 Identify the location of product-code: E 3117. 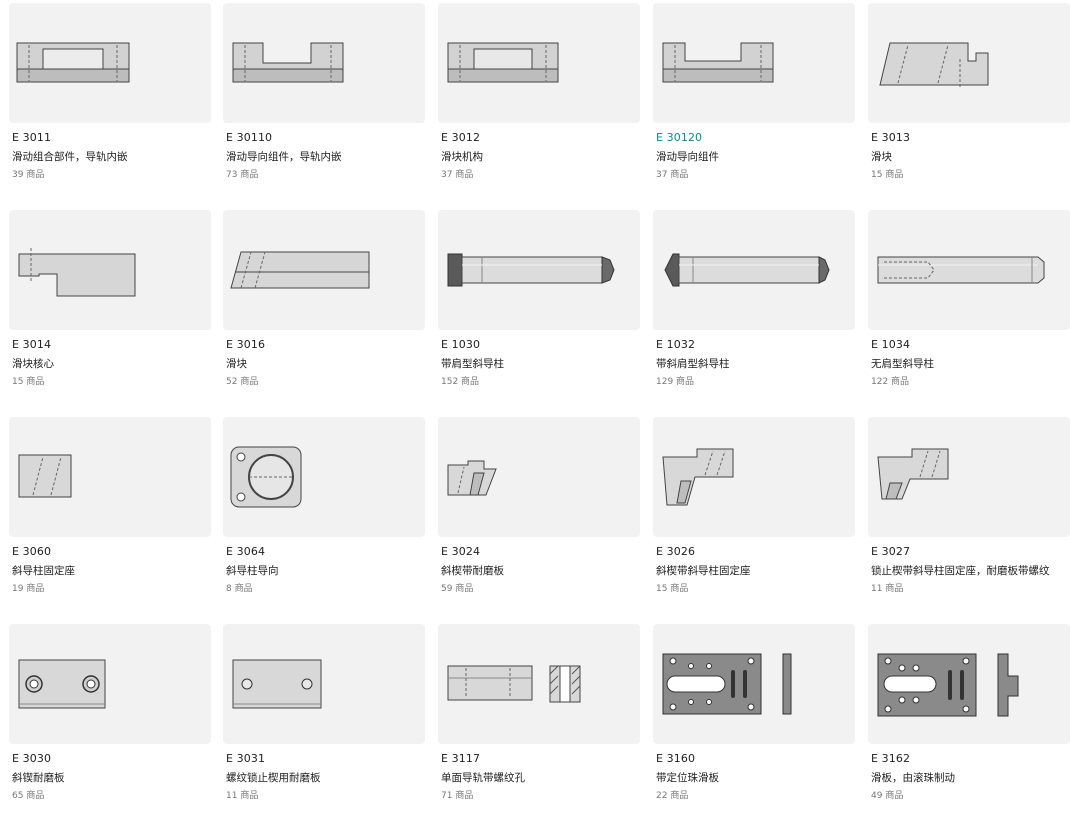
(460, 758).